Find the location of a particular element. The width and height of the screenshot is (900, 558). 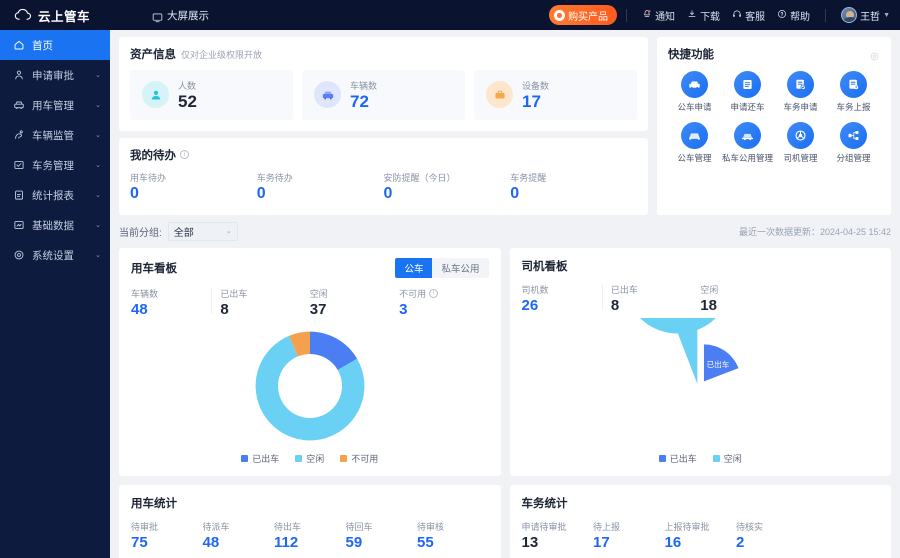

top-nav-label: 大屏展示 is located at coordinates (188, 15).